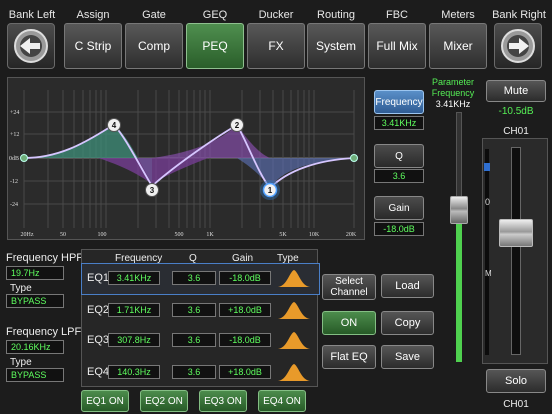 The width and height of the screenshot is (552, 414). Describe the element at coordinates (453, 104) in the screenshot. I see `parameter-value: 3.41KHz` at that location.